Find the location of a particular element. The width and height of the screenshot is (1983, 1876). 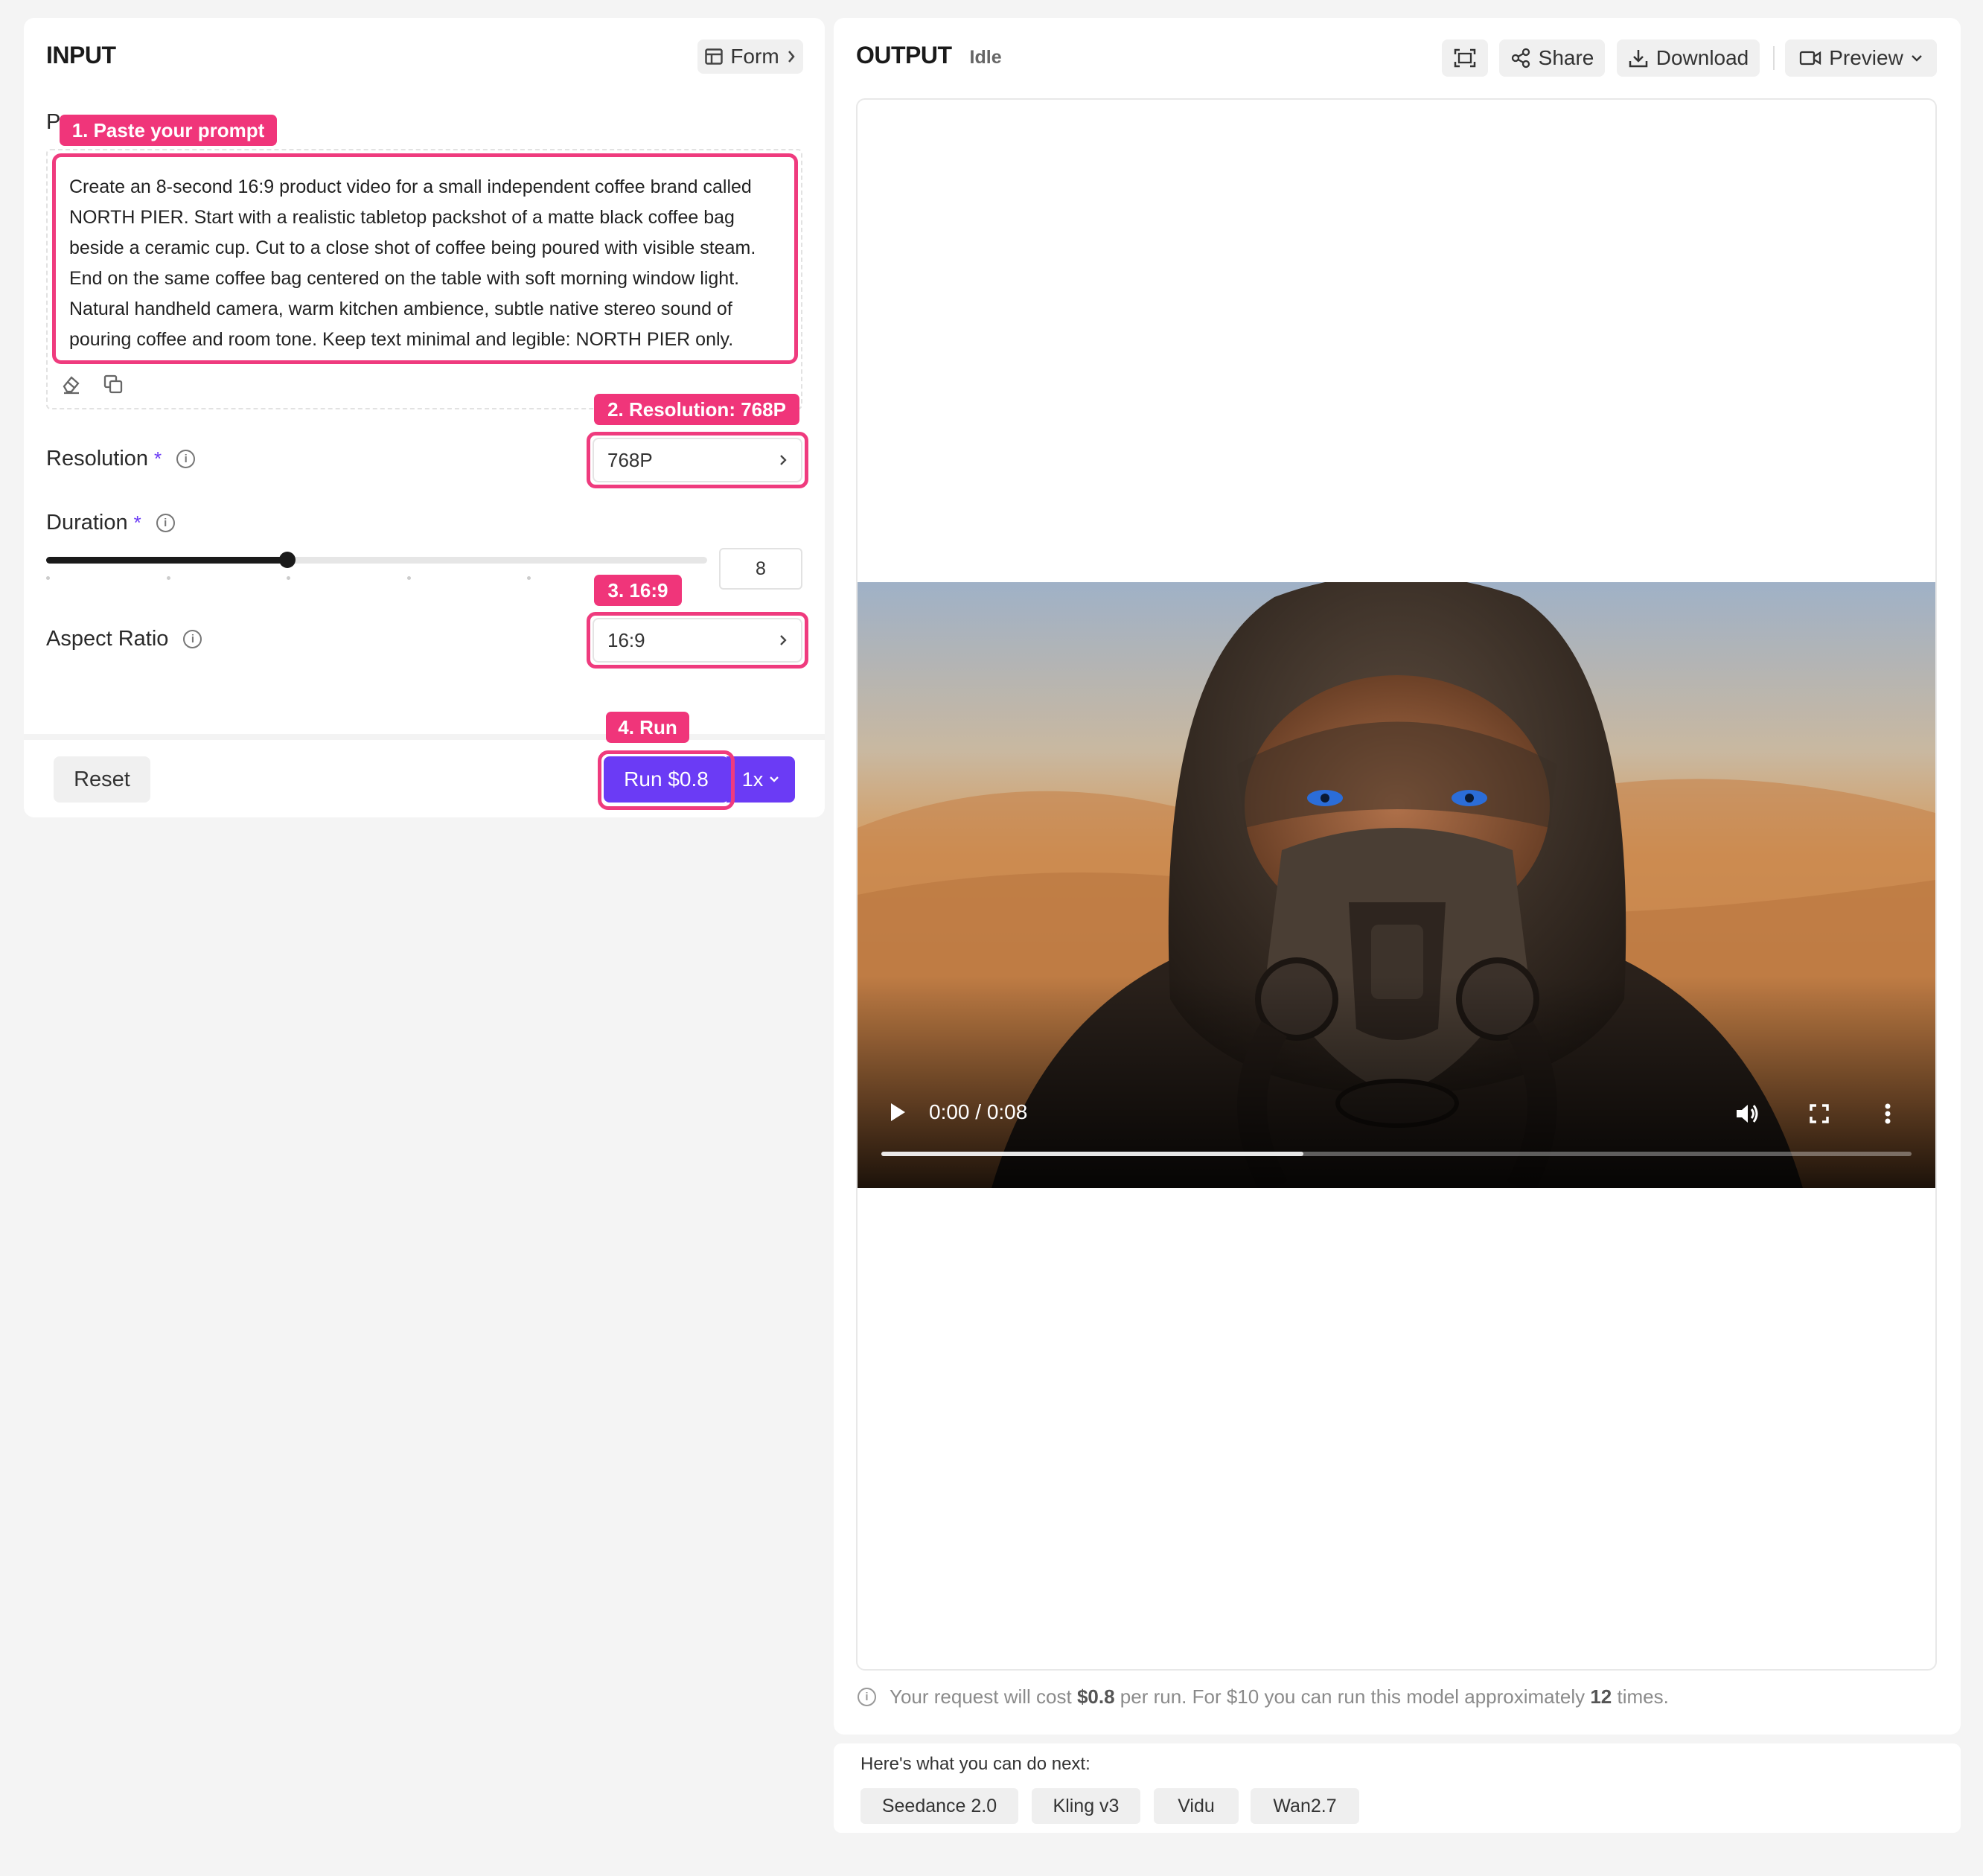

duration-input: 8 is located at coordinates (760, 569).